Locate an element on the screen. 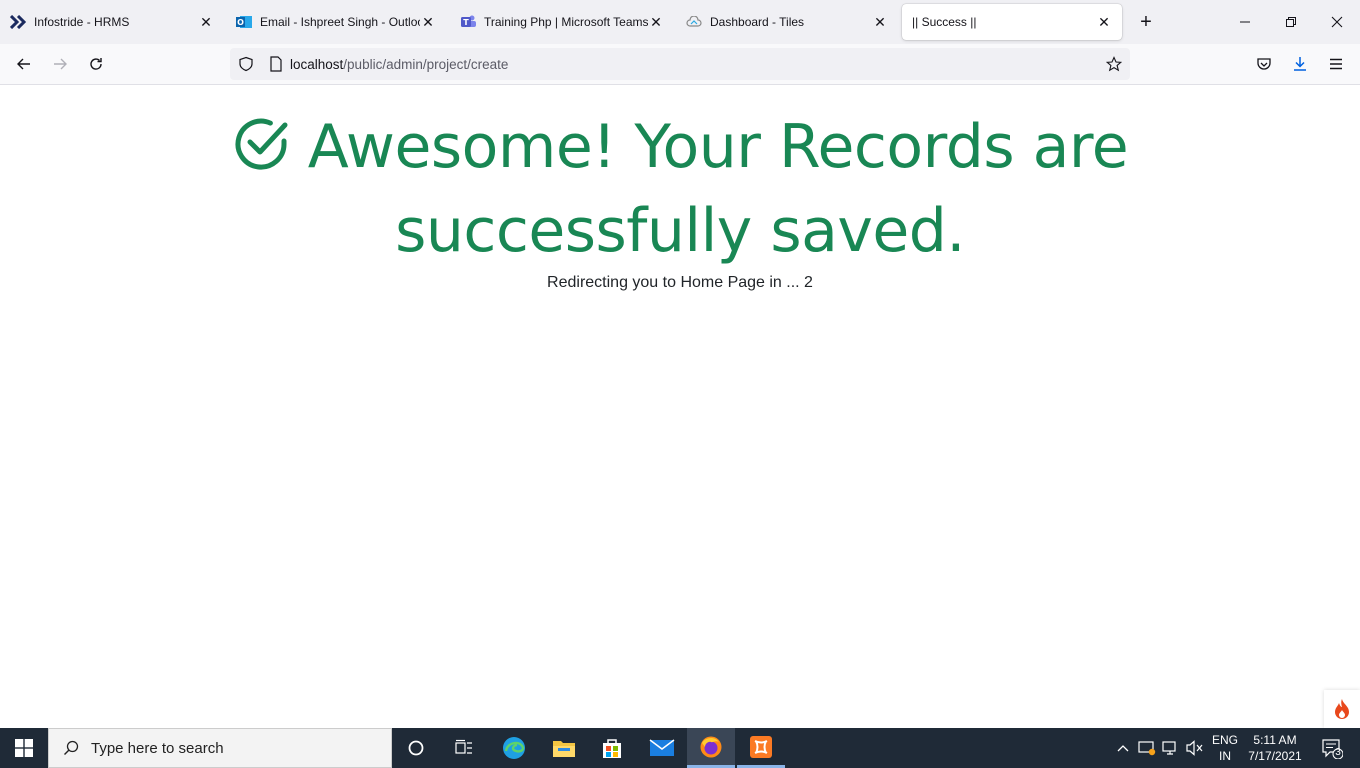  language-code: ENG is located at coordinates (1224, 740).